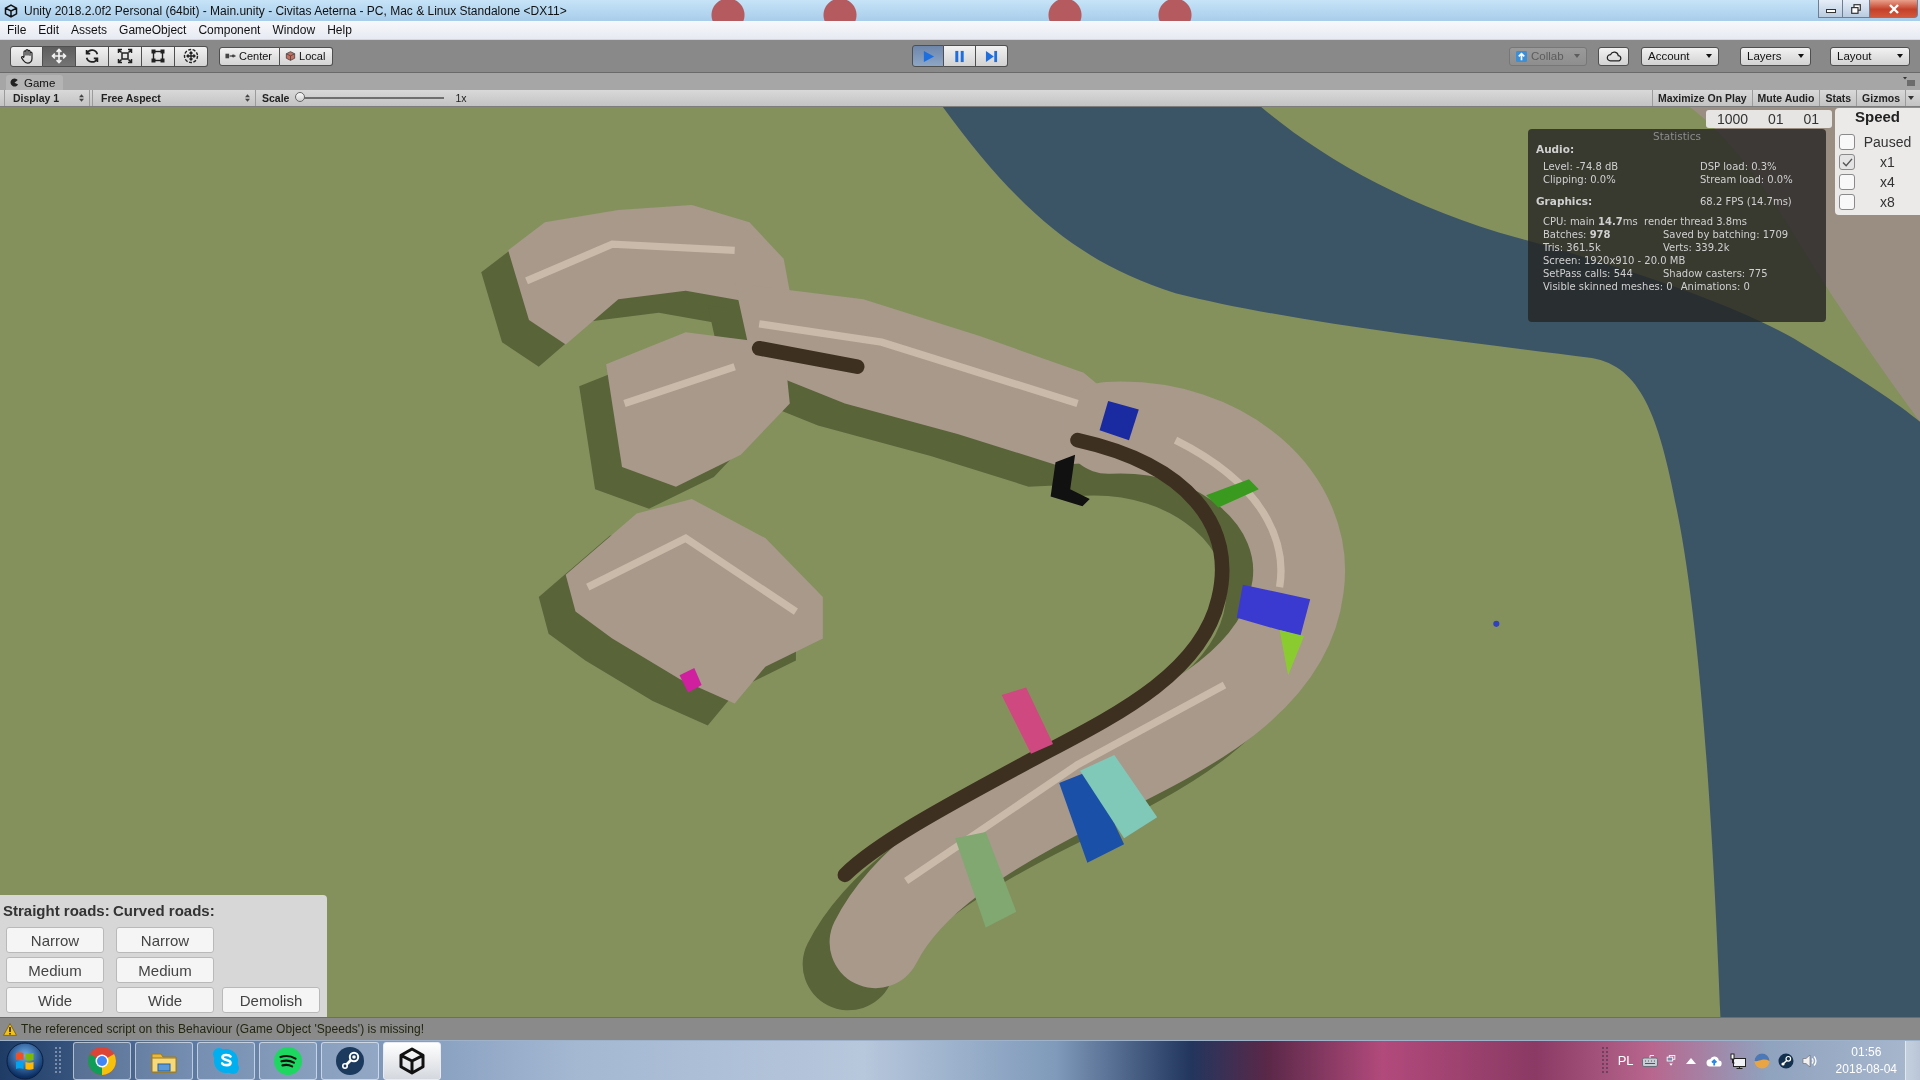 This screenshot has width=1920, height=1080. Describe the element at coordinates (1811, 119) in the screenshot. I see `date-day: 01` at that location.